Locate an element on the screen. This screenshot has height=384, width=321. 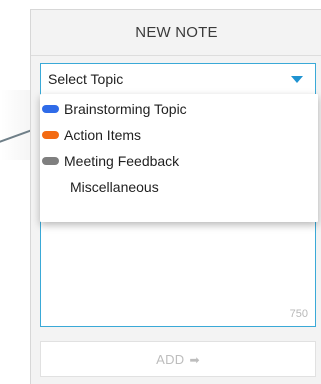
arrow-right-icon: ➡ is located at coordinates (194, 360).